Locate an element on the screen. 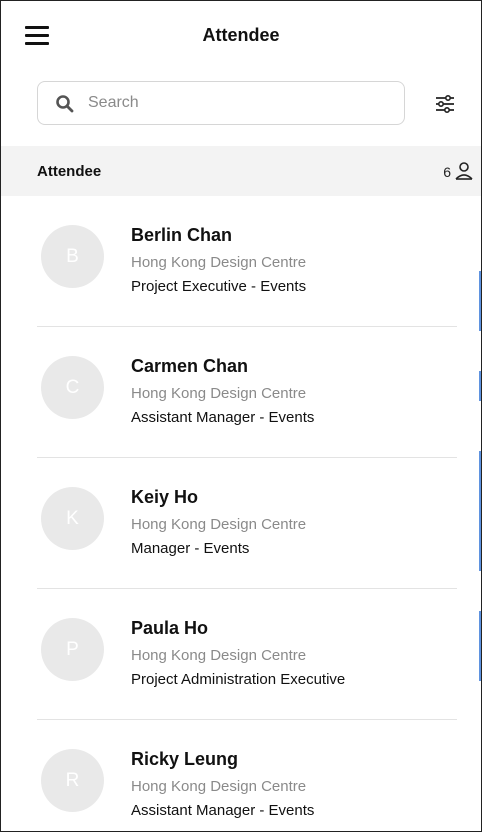  attendee-name: Keiy Ho is located at coordinates (165, 497).